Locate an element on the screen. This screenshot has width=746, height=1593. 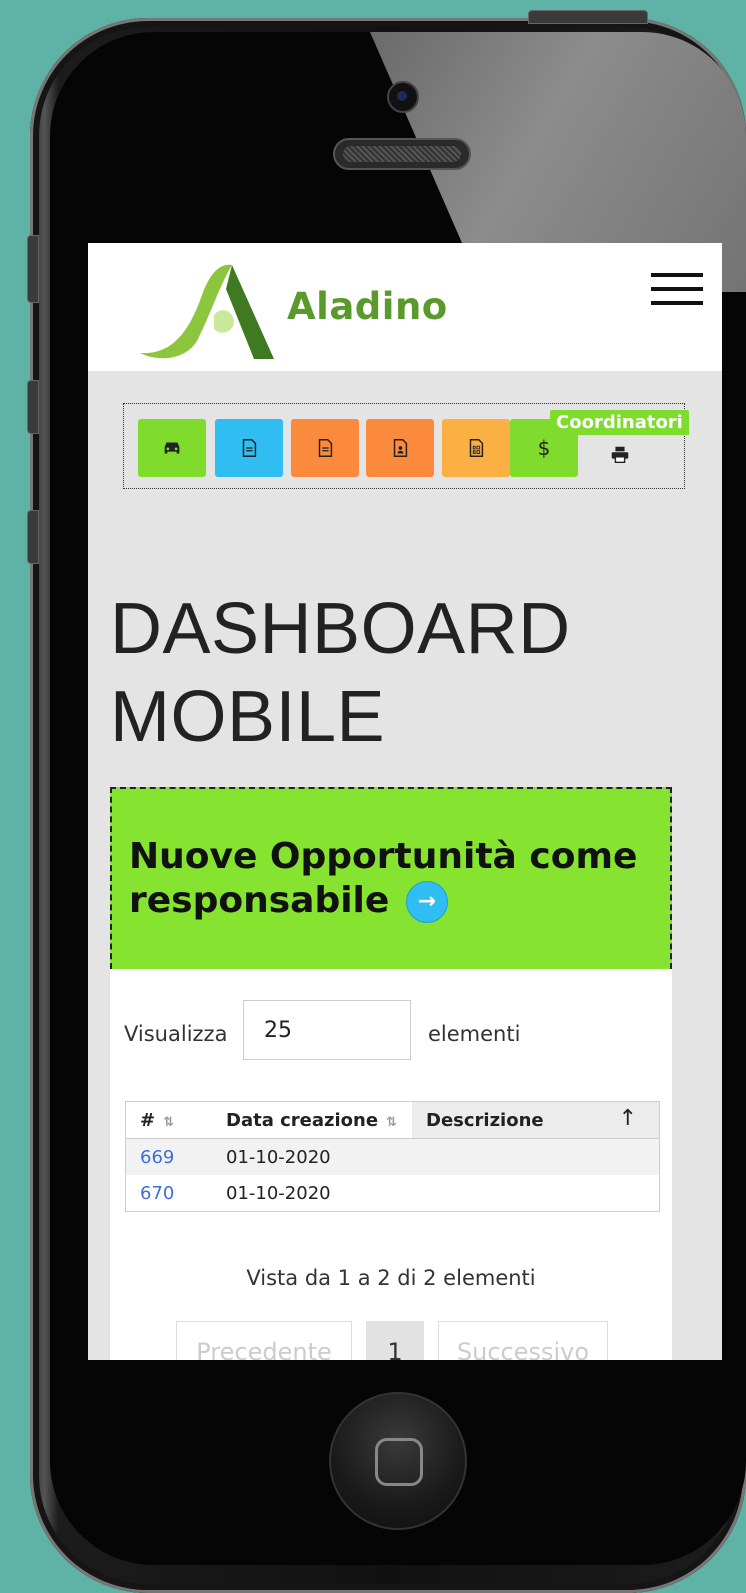
print-button is located at coordinates (620, 455).